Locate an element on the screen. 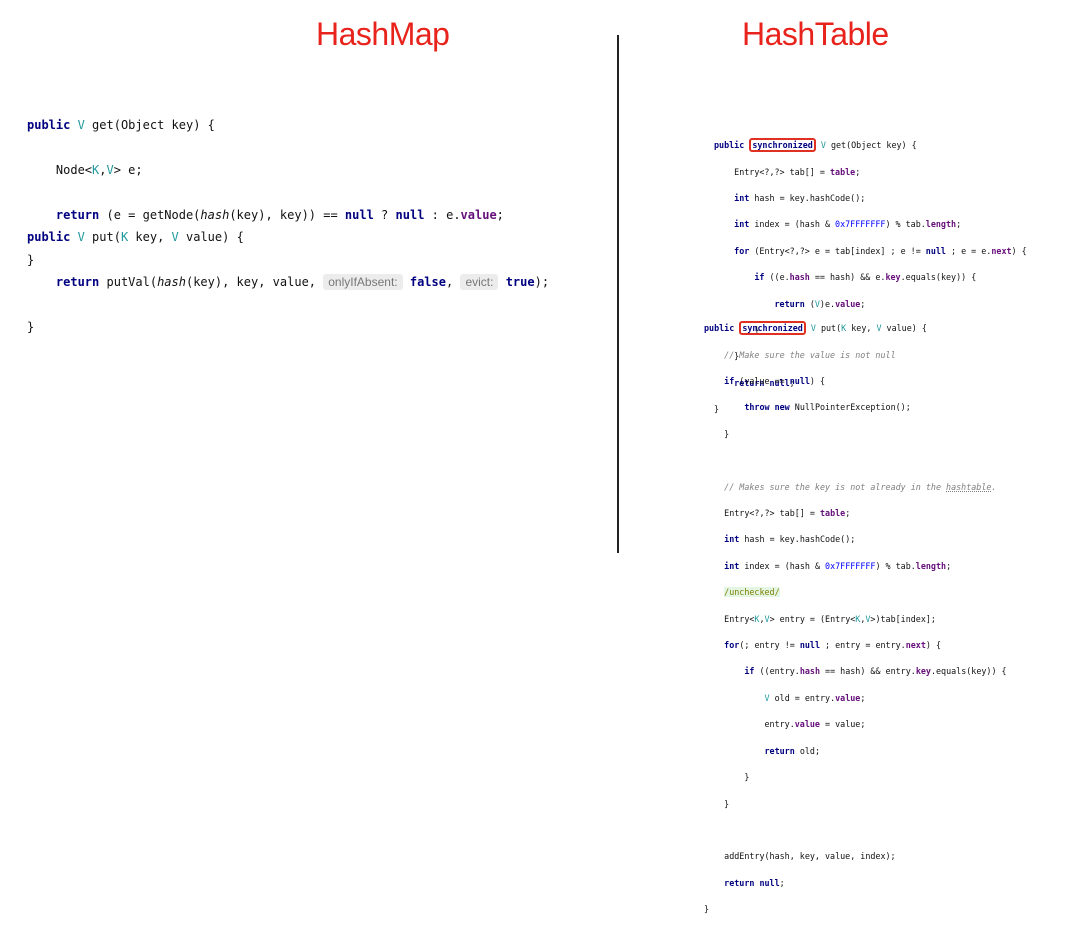  only-if-absent-hint: onlyIfAbsent: is located at coordinates (363, 281).